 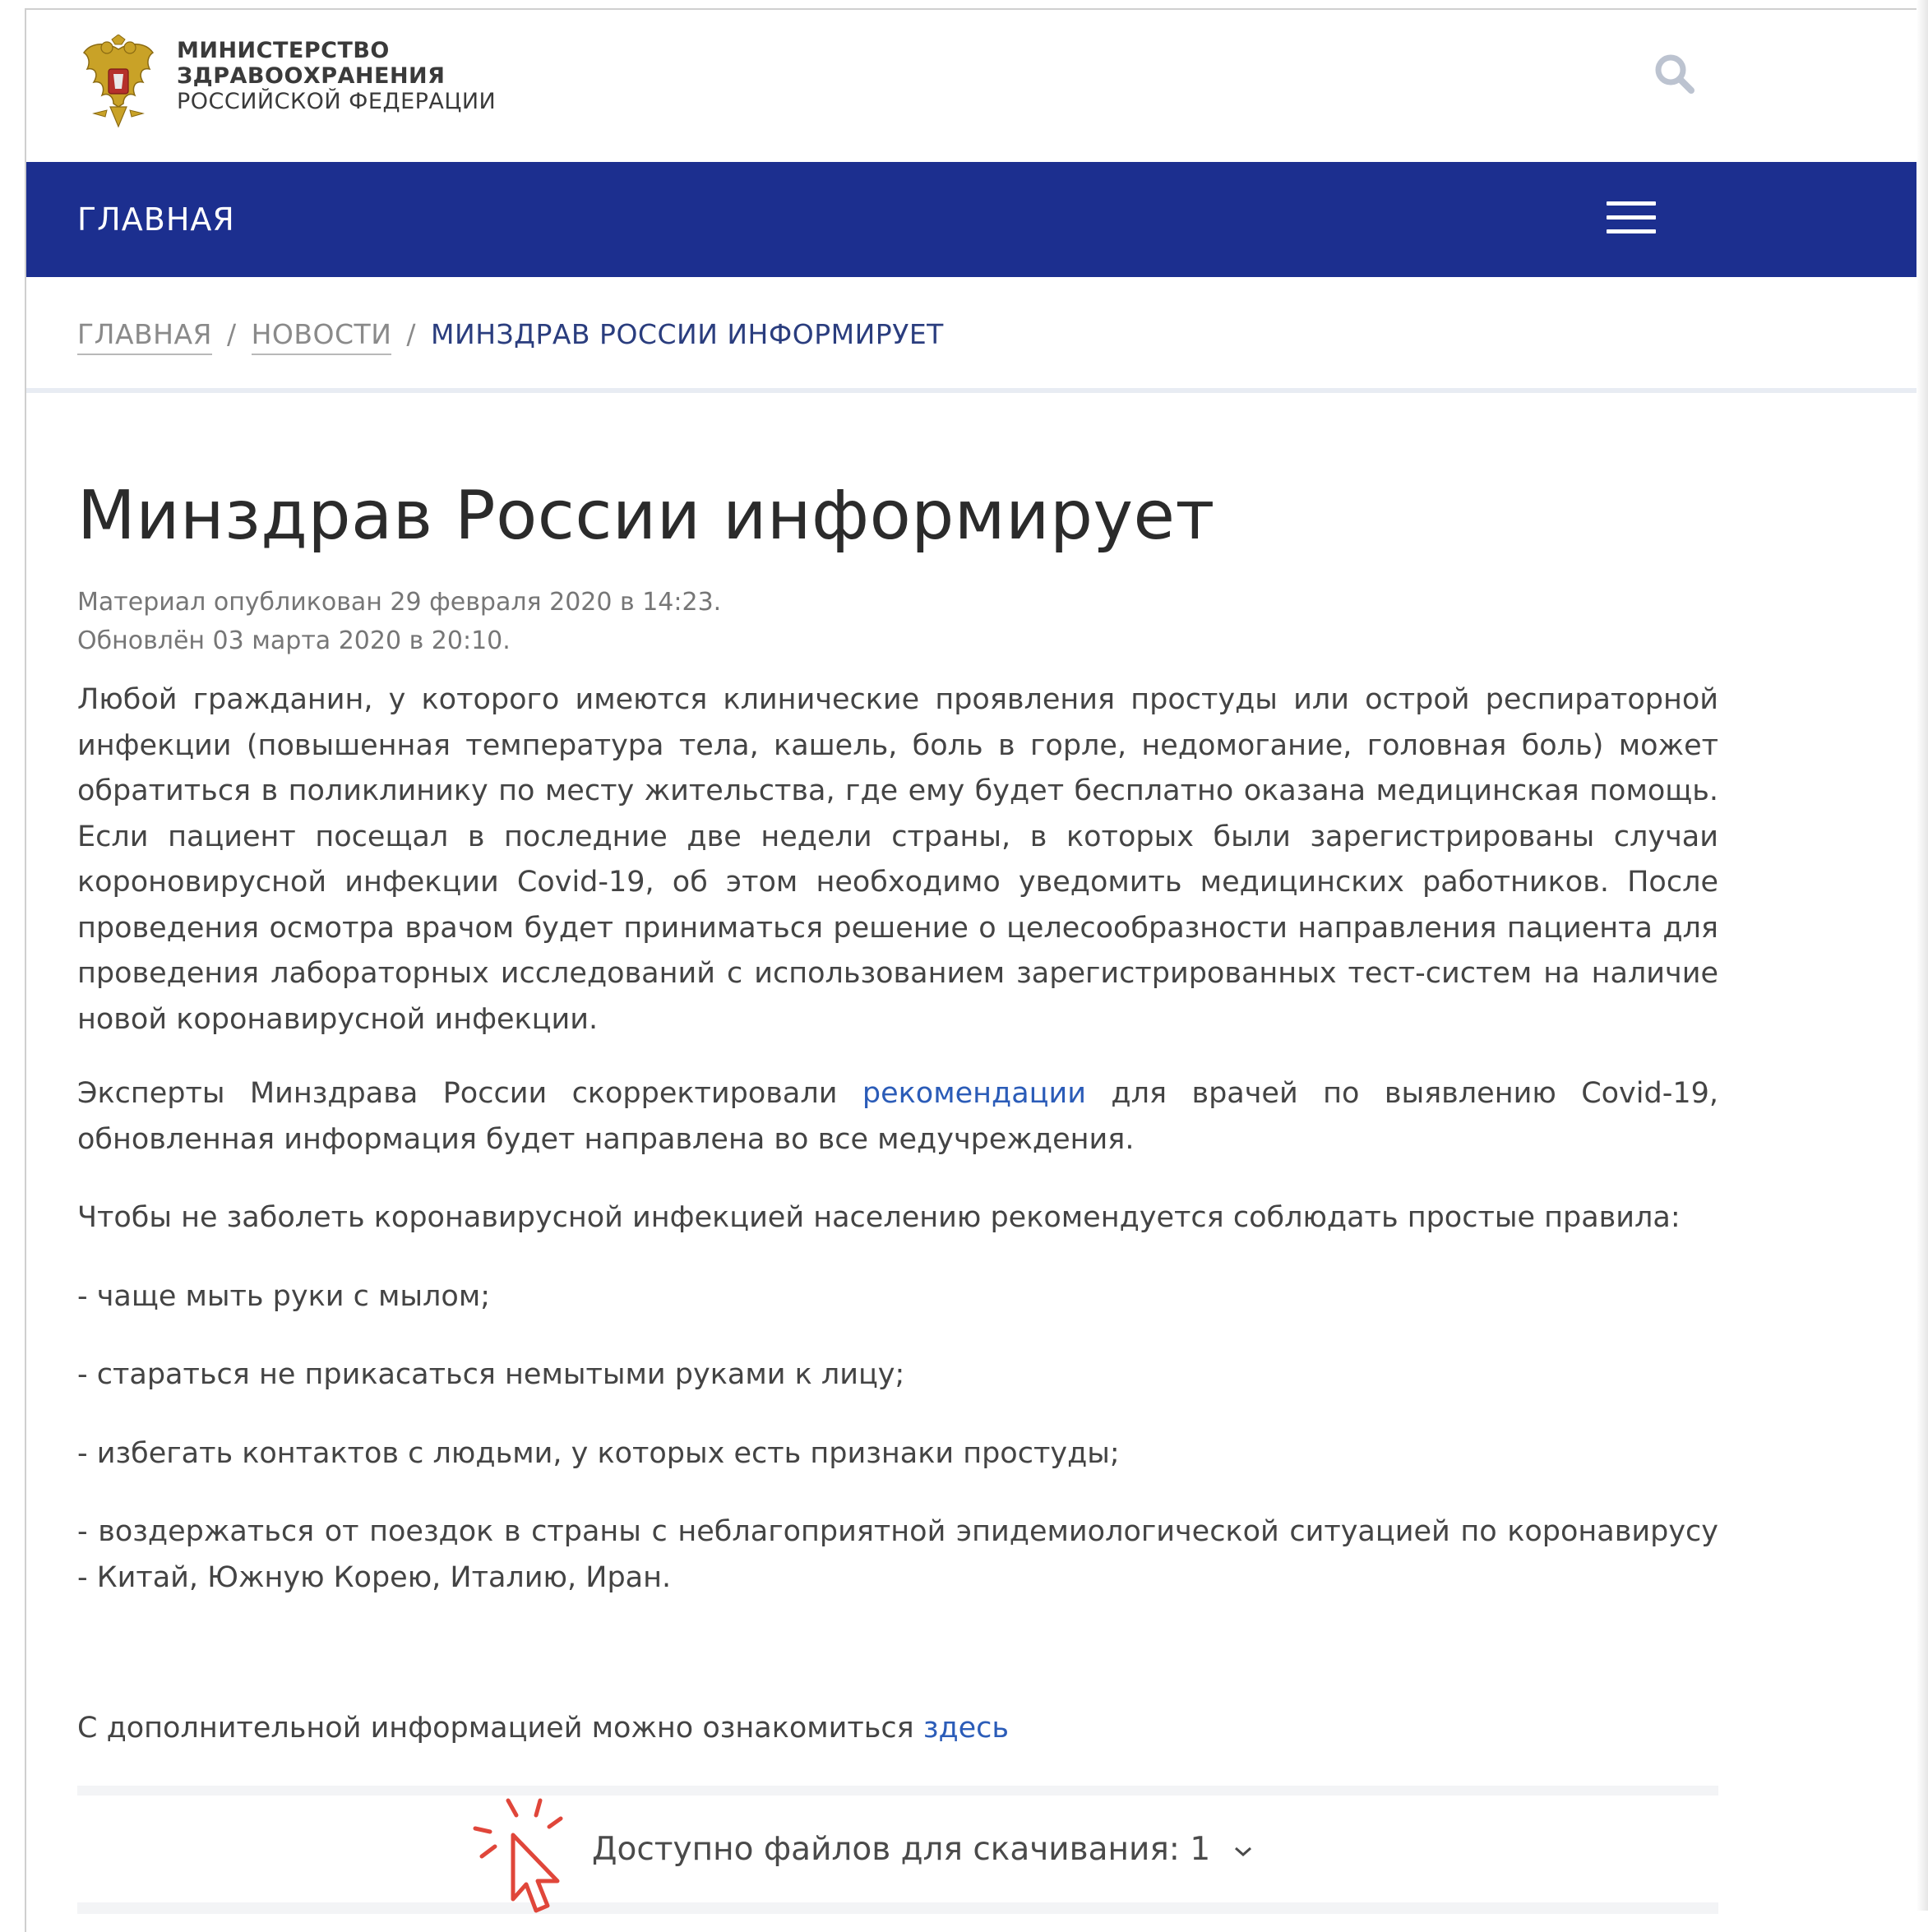 I want to click on breadcrumb-current: МИНЗДРАВ РОССИИ ИНФОРМИРУЕТ, so click(x=687, y=334).